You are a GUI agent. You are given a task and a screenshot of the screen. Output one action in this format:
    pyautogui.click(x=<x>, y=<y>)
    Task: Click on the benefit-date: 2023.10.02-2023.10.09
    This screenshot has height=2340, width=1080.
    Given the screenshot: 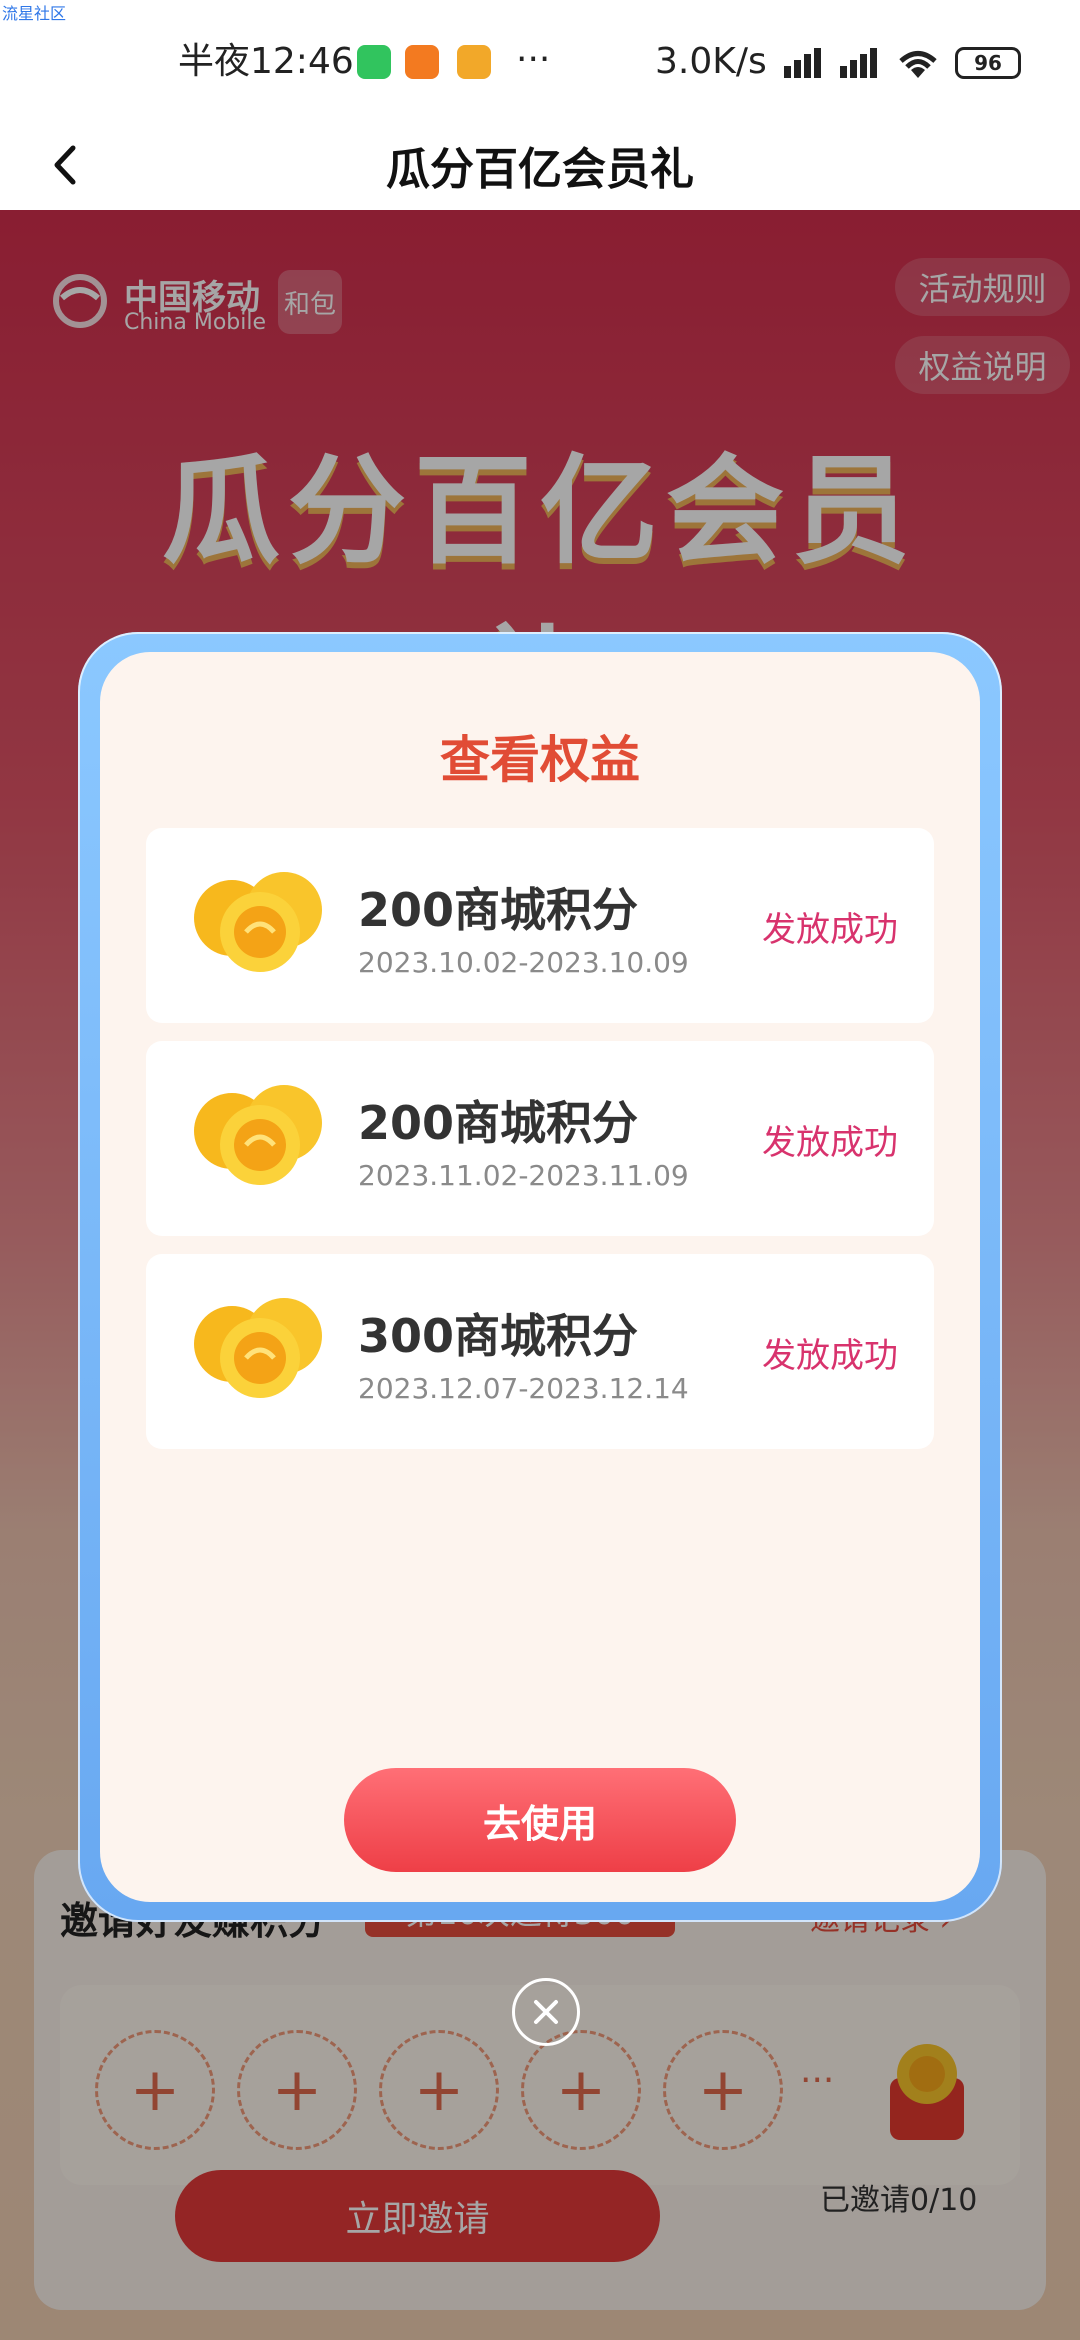 What is the action you would take?
    pyautogui.click(x=523, y=962)
    